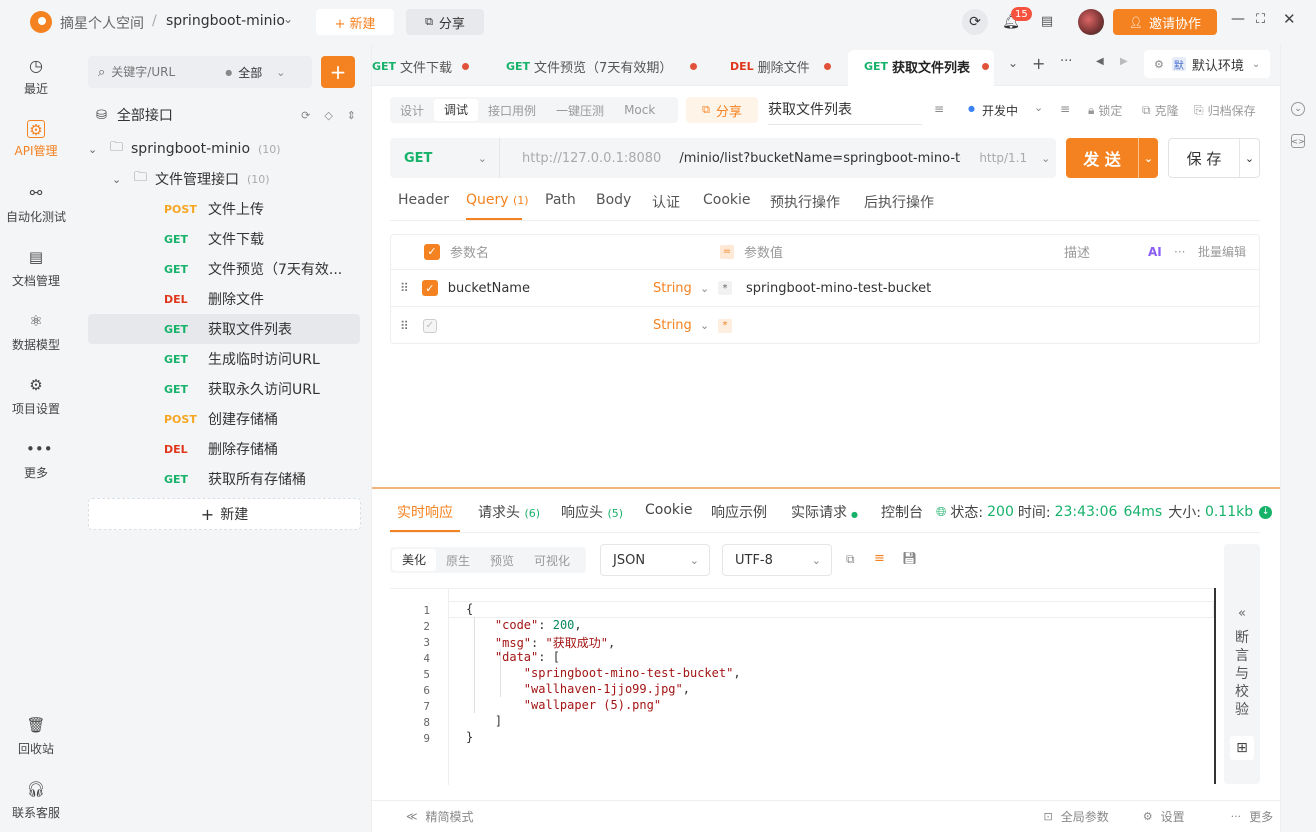  What do you see at coordinates (899, 202) in the screenshot?
I see `req-tab-post-script: 后执行操作` at bounding box center [899, 202].